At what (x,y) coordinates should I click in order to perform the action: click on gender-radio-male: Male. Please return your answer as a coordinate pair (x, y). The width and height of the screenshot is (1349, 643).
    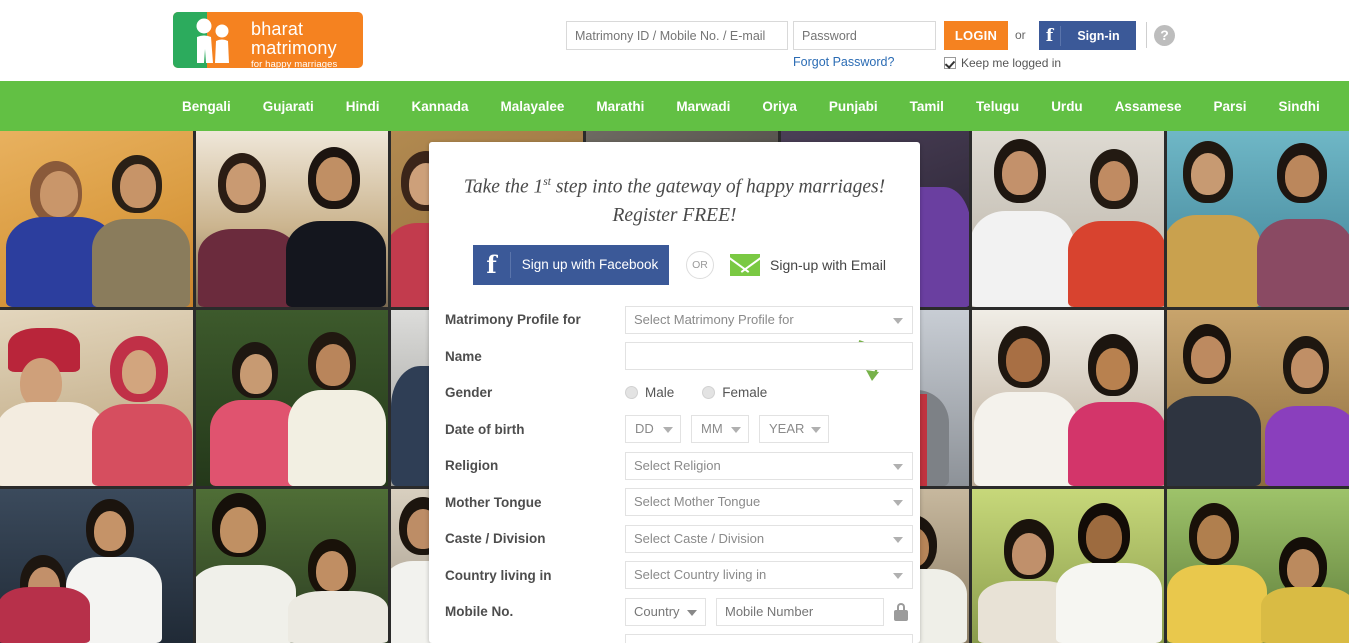
    Looking at the image, I should click on (649, 392).